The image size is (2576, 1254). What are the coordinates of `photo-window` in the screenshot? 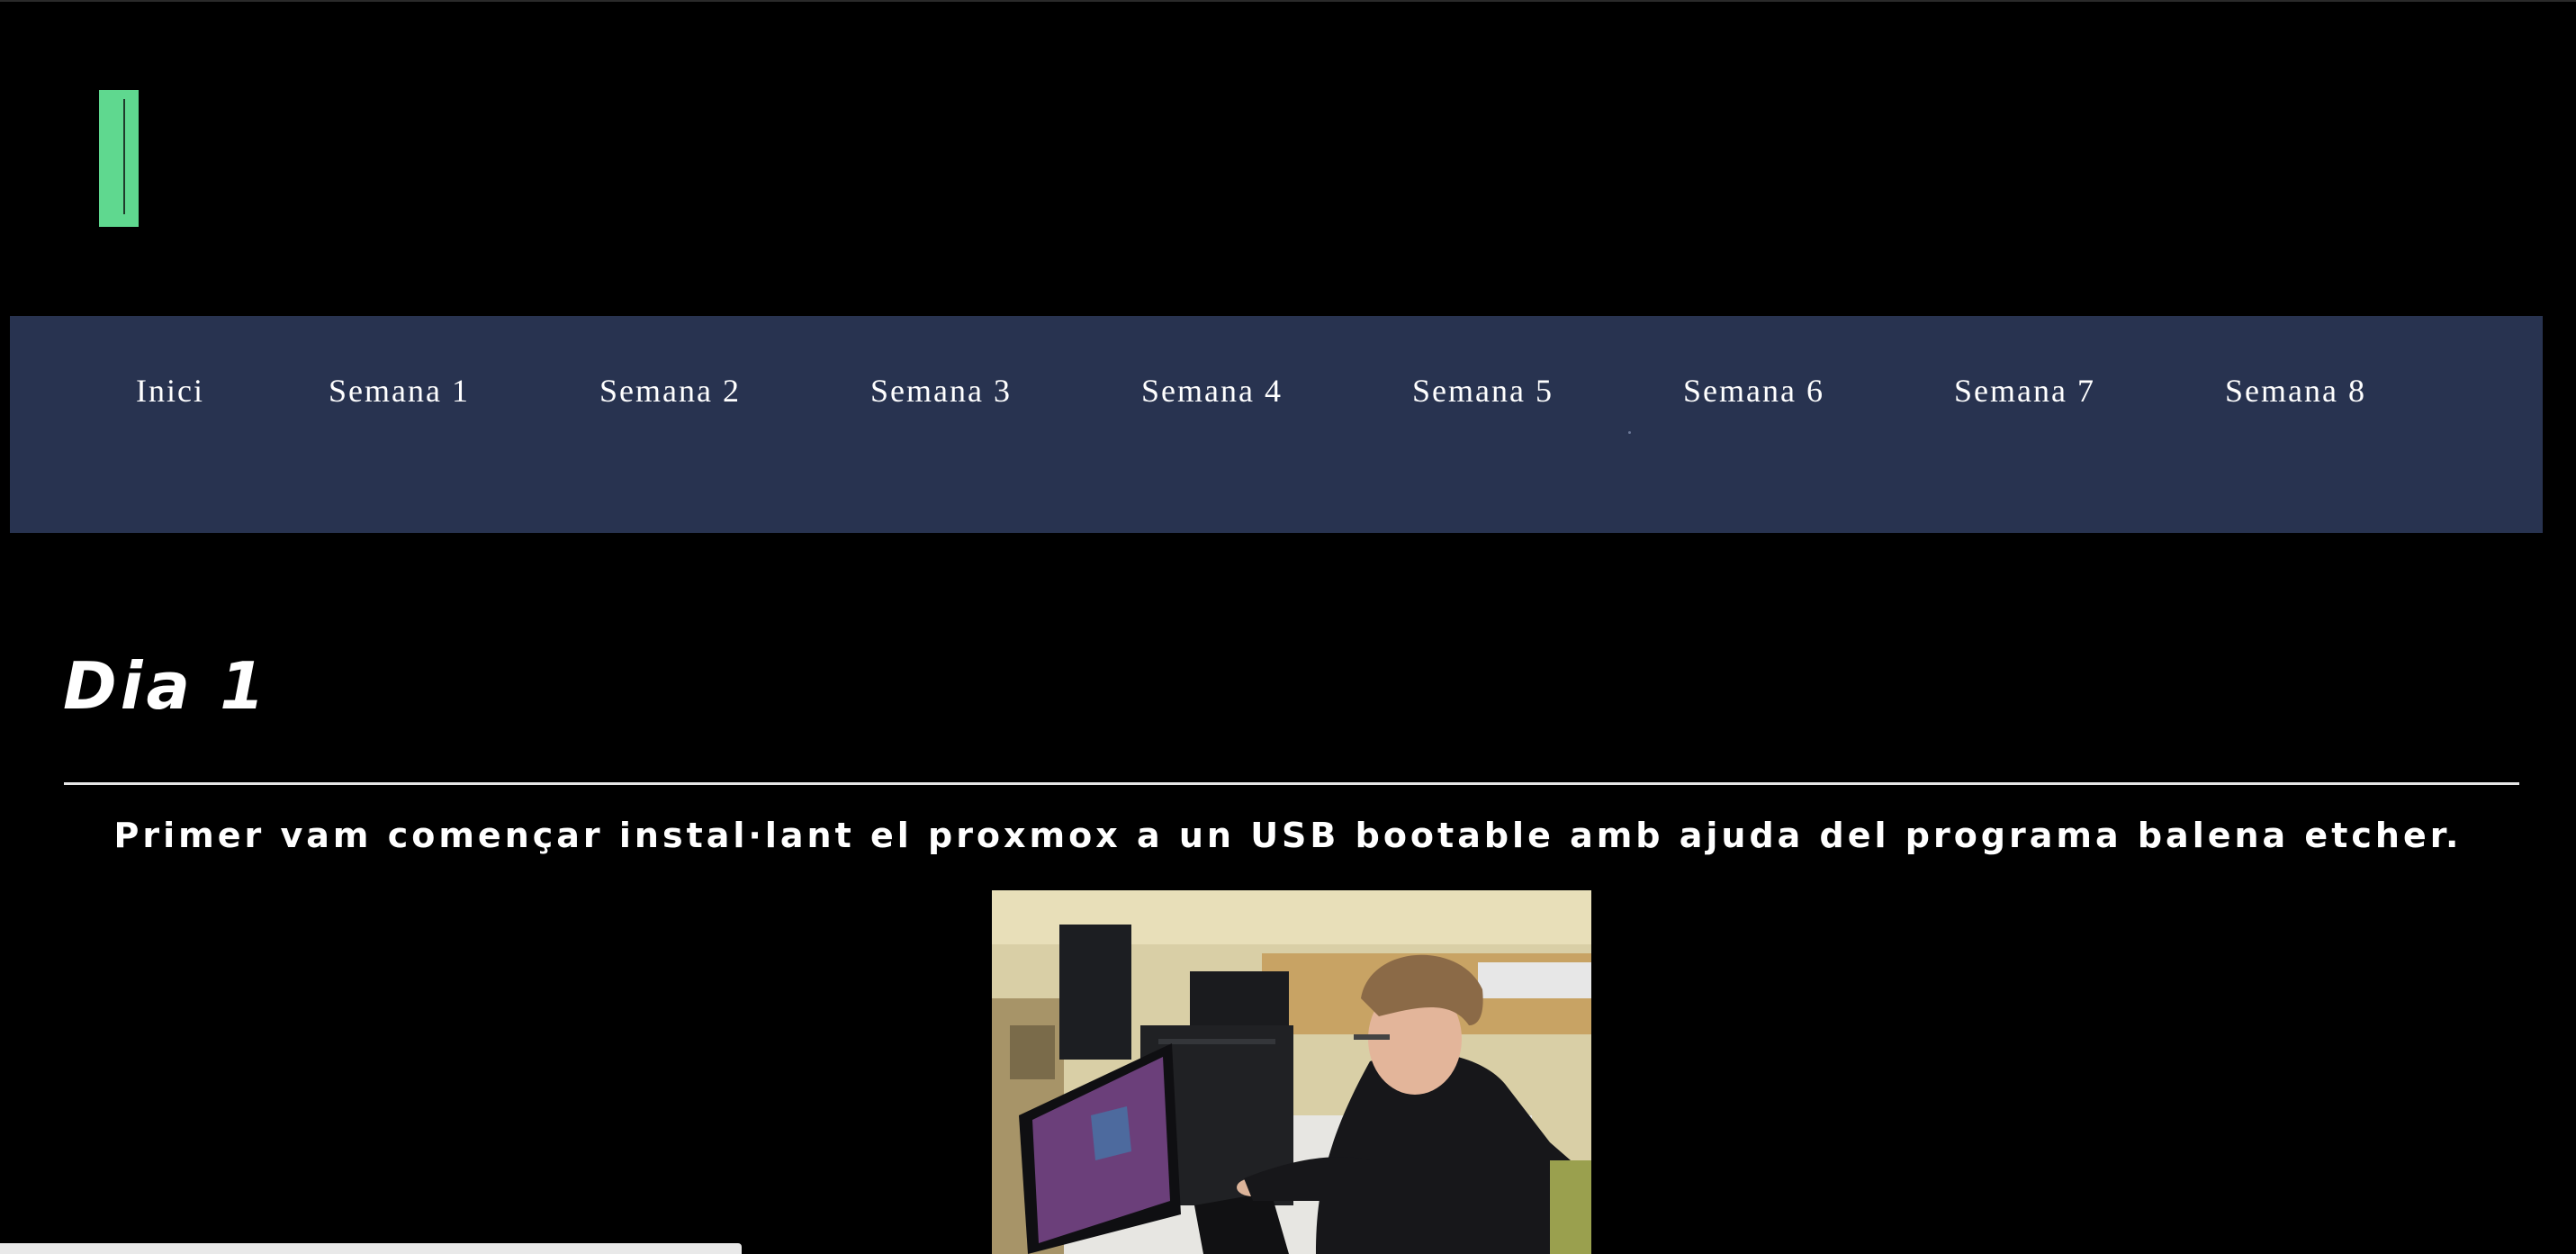 It's located at (1534, 980).